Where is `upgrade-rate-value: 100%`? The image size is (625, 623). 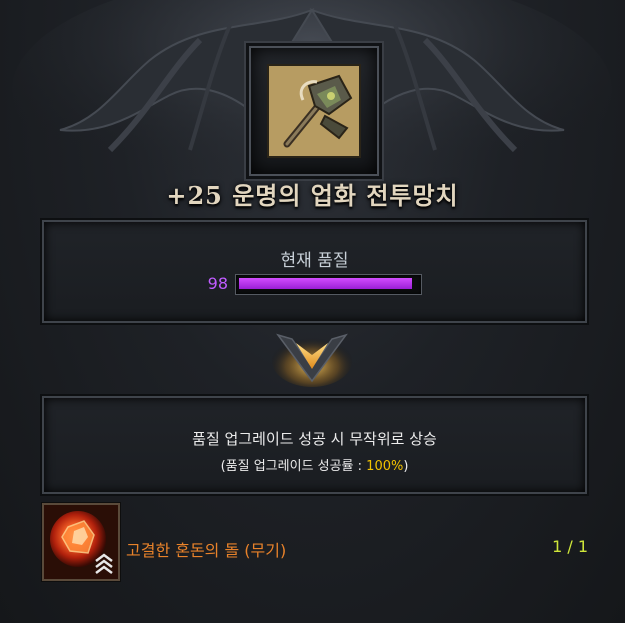 upgrade-rate-value: 100% is located at coordinates (385, 466).